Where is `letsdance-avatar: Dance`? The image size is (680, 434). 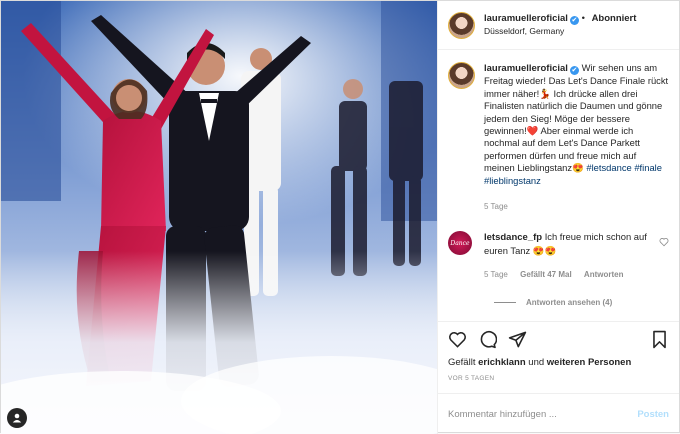 letsdance-avatar: Dance is located at coordinates (460, 243).